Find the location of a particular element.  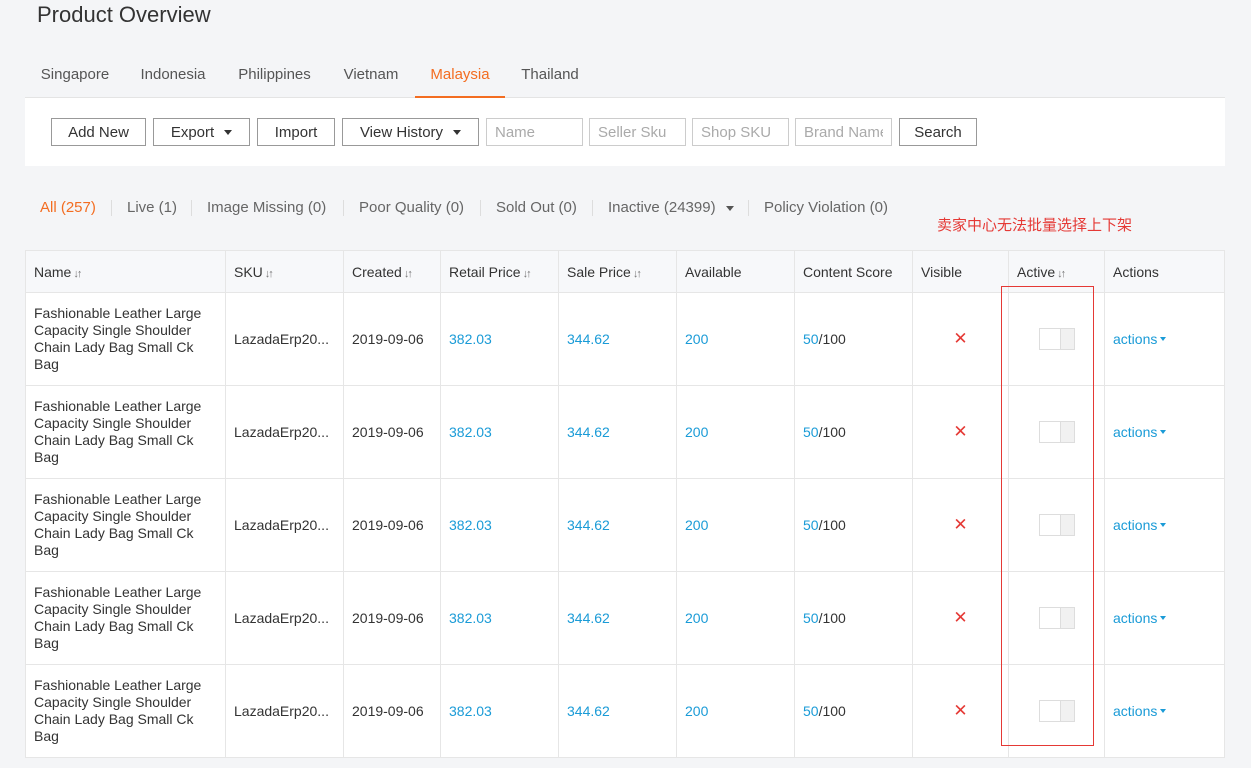

view-history-label: View History is located at coordinates (401, 132).